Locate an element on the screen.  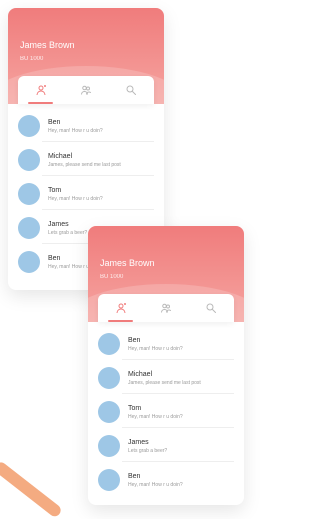
decorative-stroke is located at coordinates (32, 489).